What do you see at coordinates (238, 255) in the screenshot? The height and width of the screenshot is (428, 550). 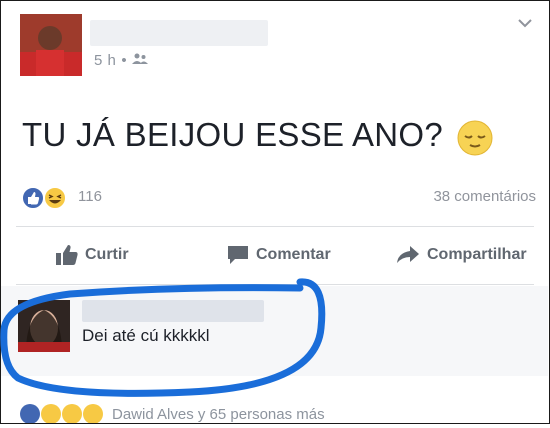 I see `comment-bubble-icon` at bounding box center [238, 255].